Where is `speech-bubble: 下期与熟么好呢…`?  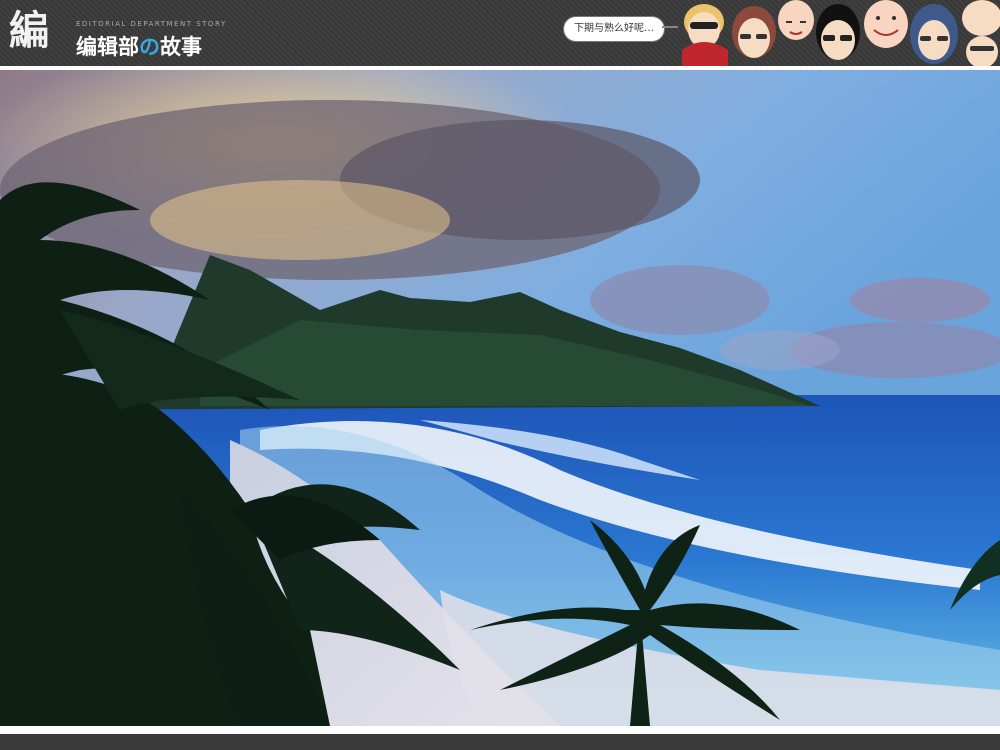 speech-bubble: 下期与熟么好呢… is located at coordinates (614, 29).